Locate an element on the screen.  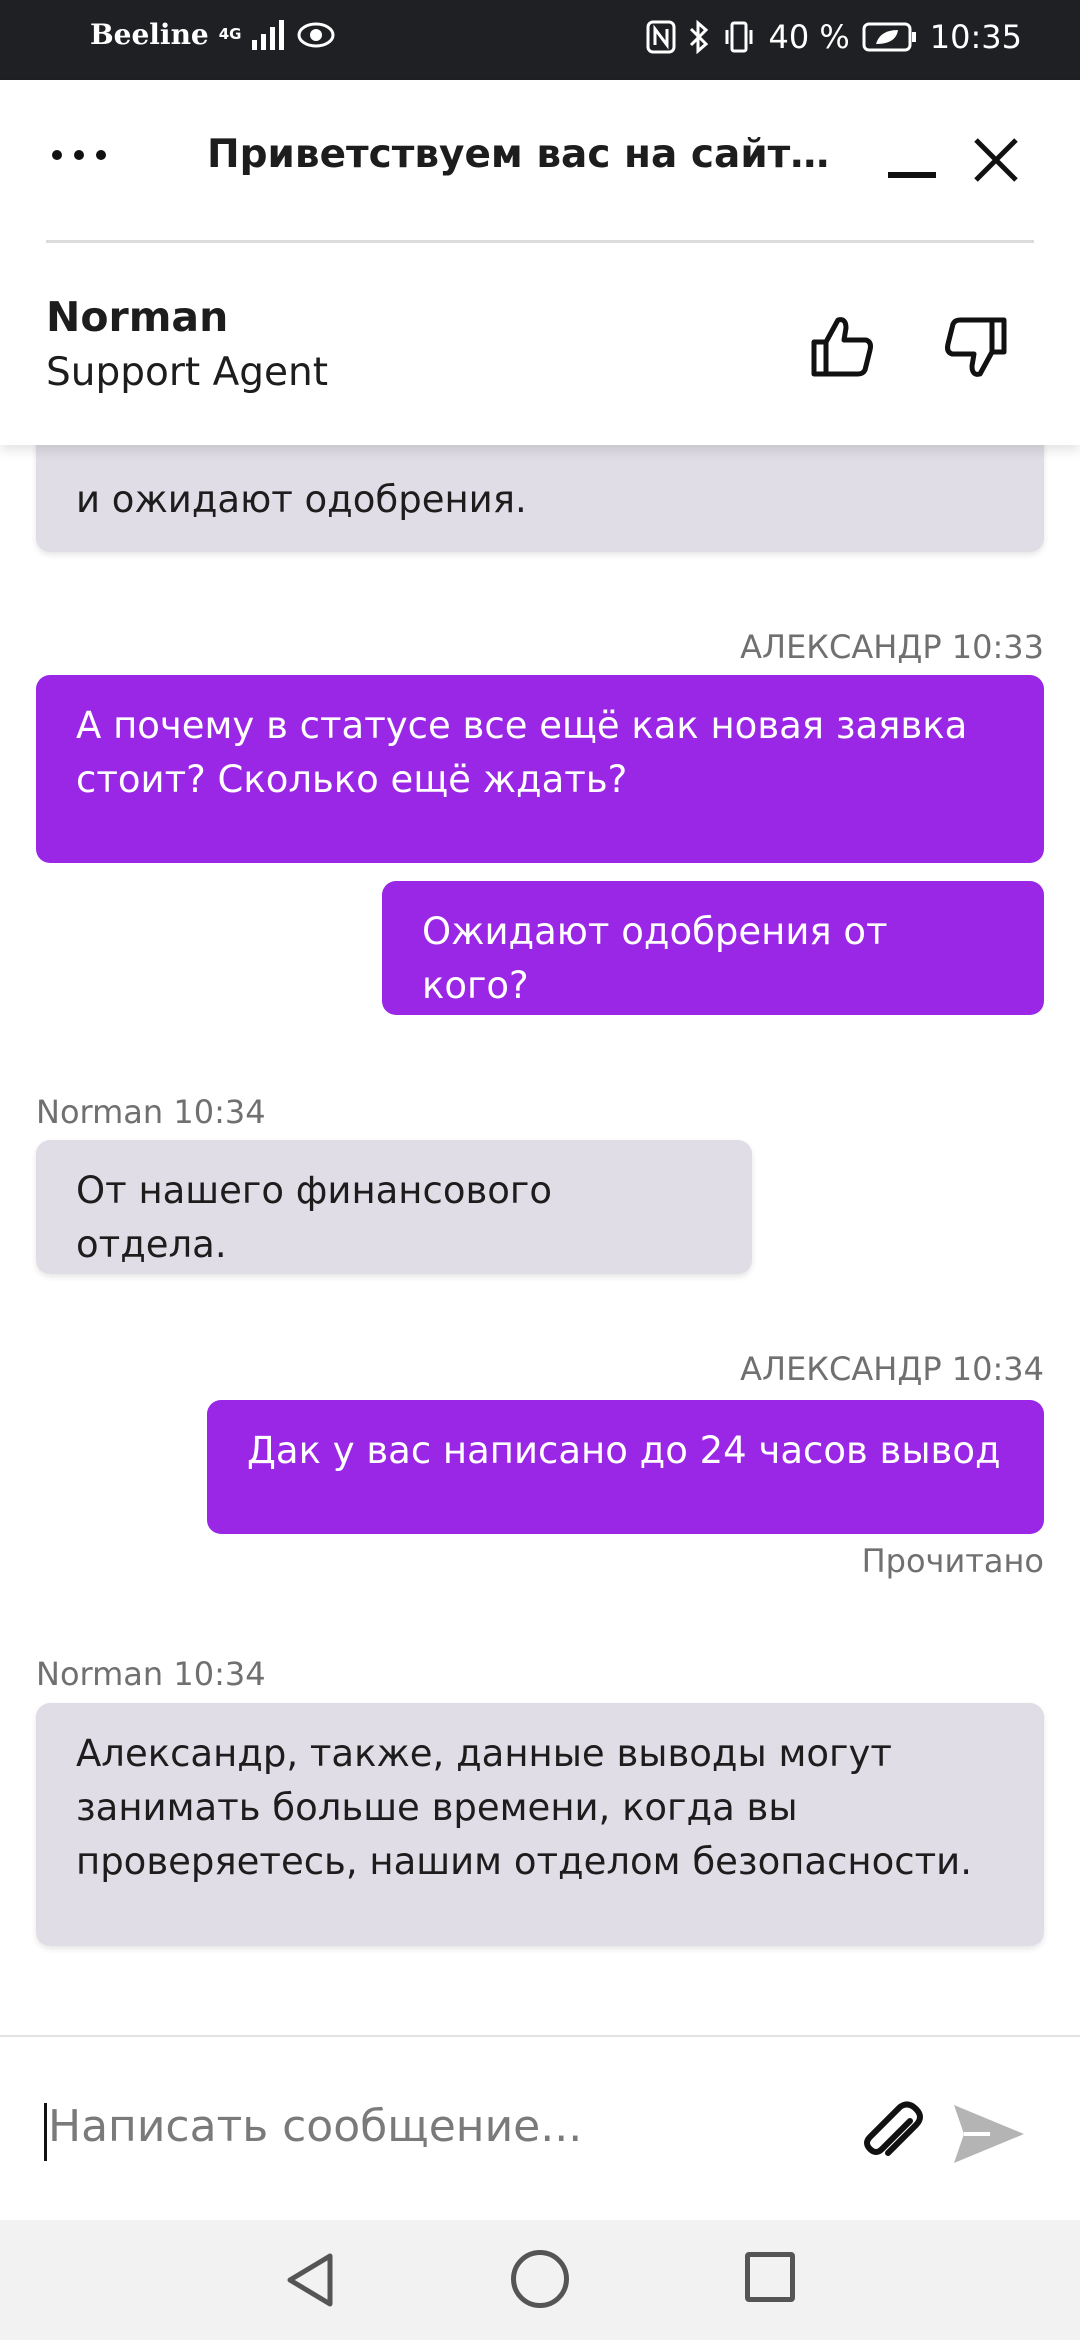
message-text: От нашего финансового отдела. is located at coordinates (314, 1217).